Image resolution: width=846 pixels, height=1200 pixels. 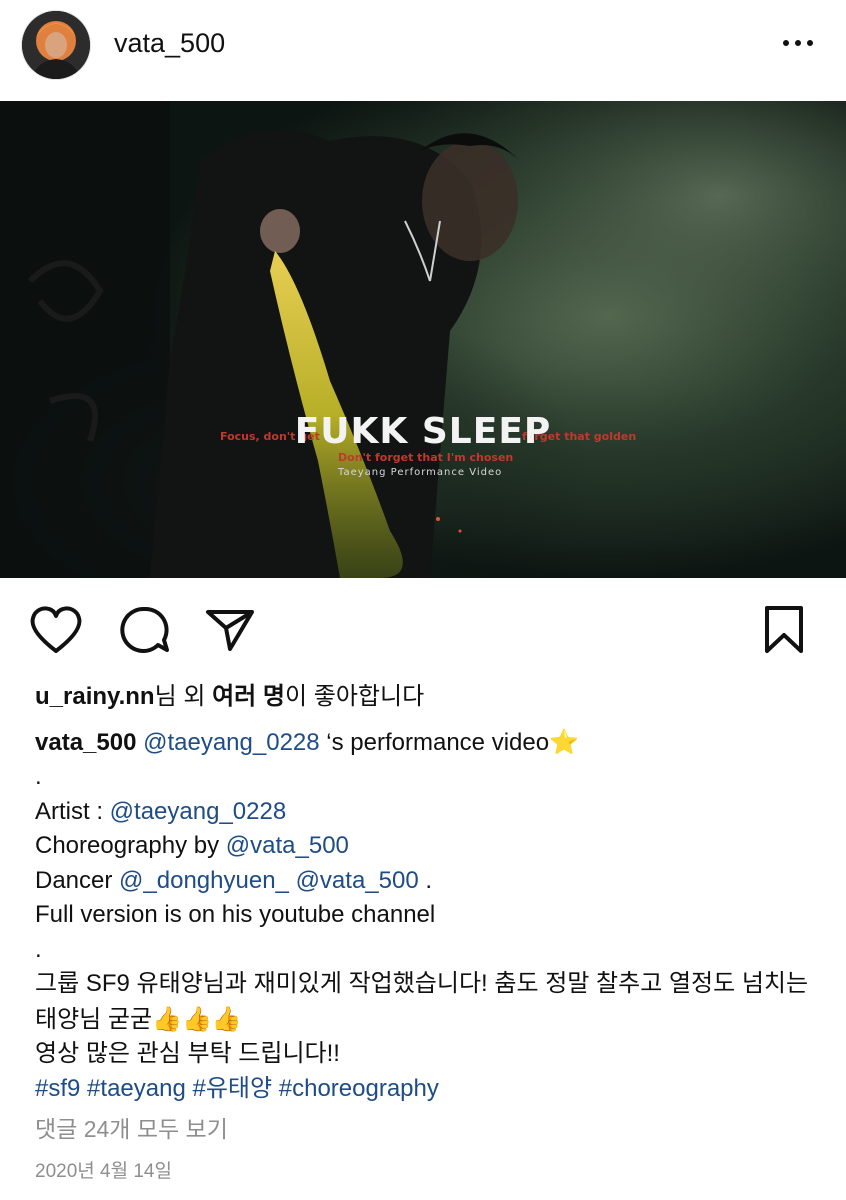 What do you see at coordinates (248, 696) in the screenshot?
I see `likes-others: 여러 명` at bounding box center [248, 696].